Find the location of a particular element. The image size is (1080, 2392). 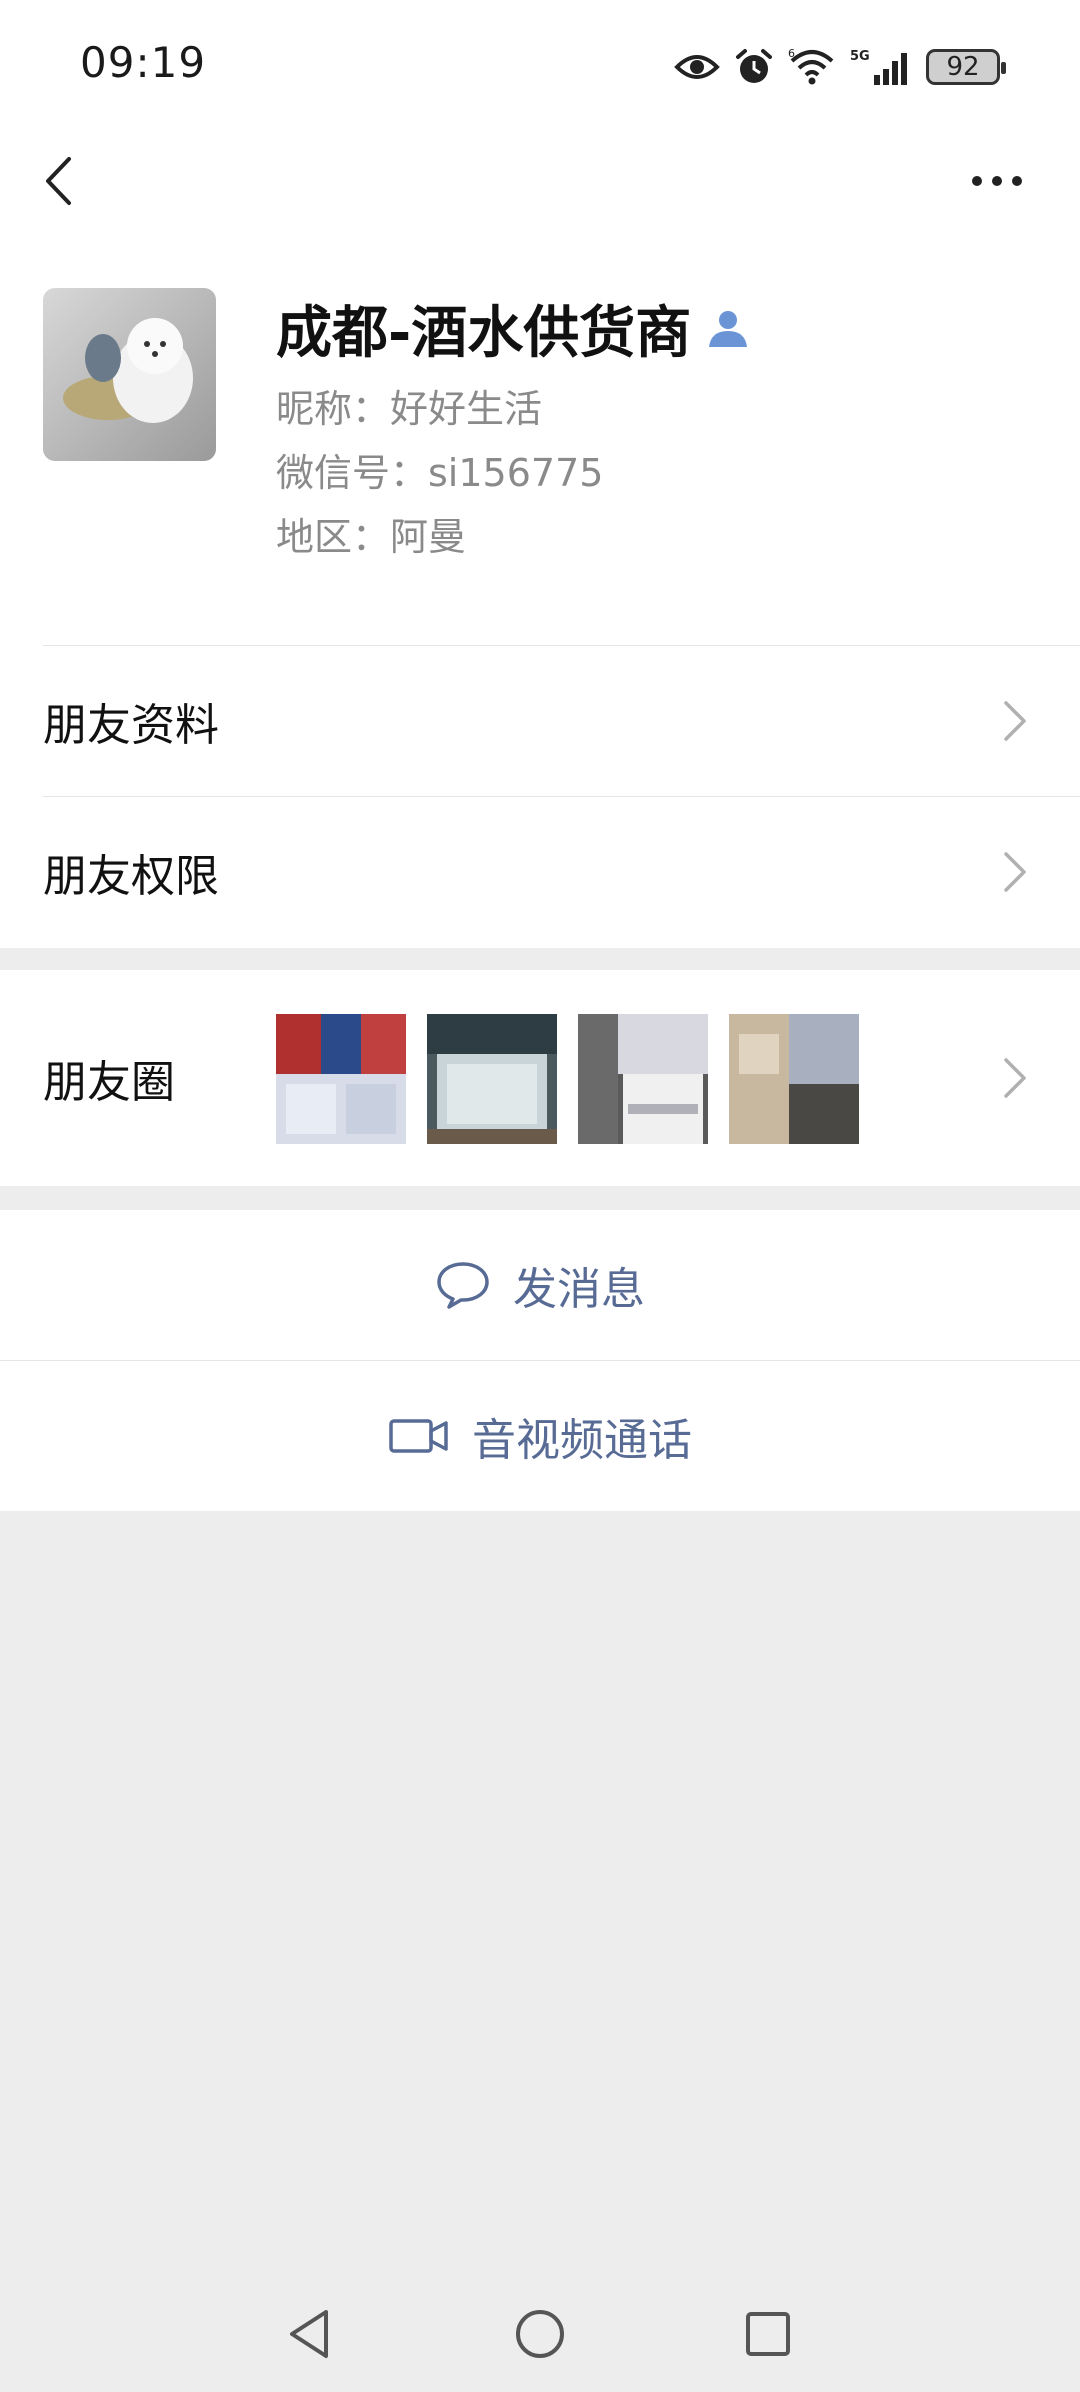

back-triangle-icon is located at coordinates (310, 2334).